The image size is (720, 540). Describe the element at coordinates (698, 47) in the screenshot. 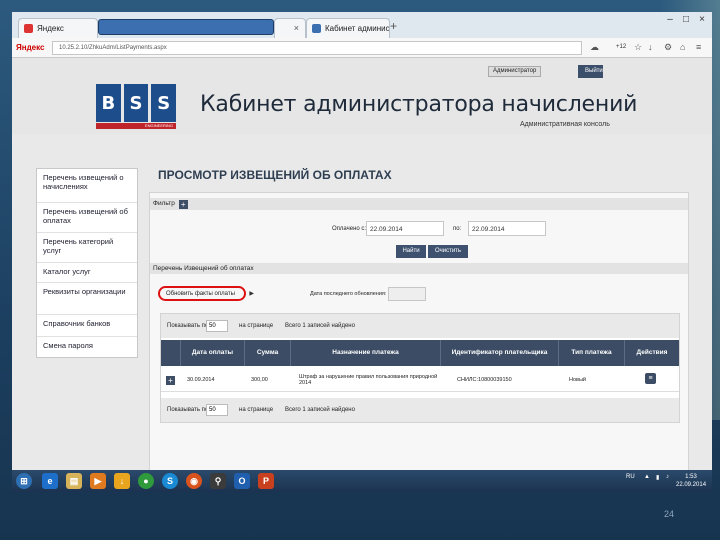

I see `menu-icon: ≡` at that location.